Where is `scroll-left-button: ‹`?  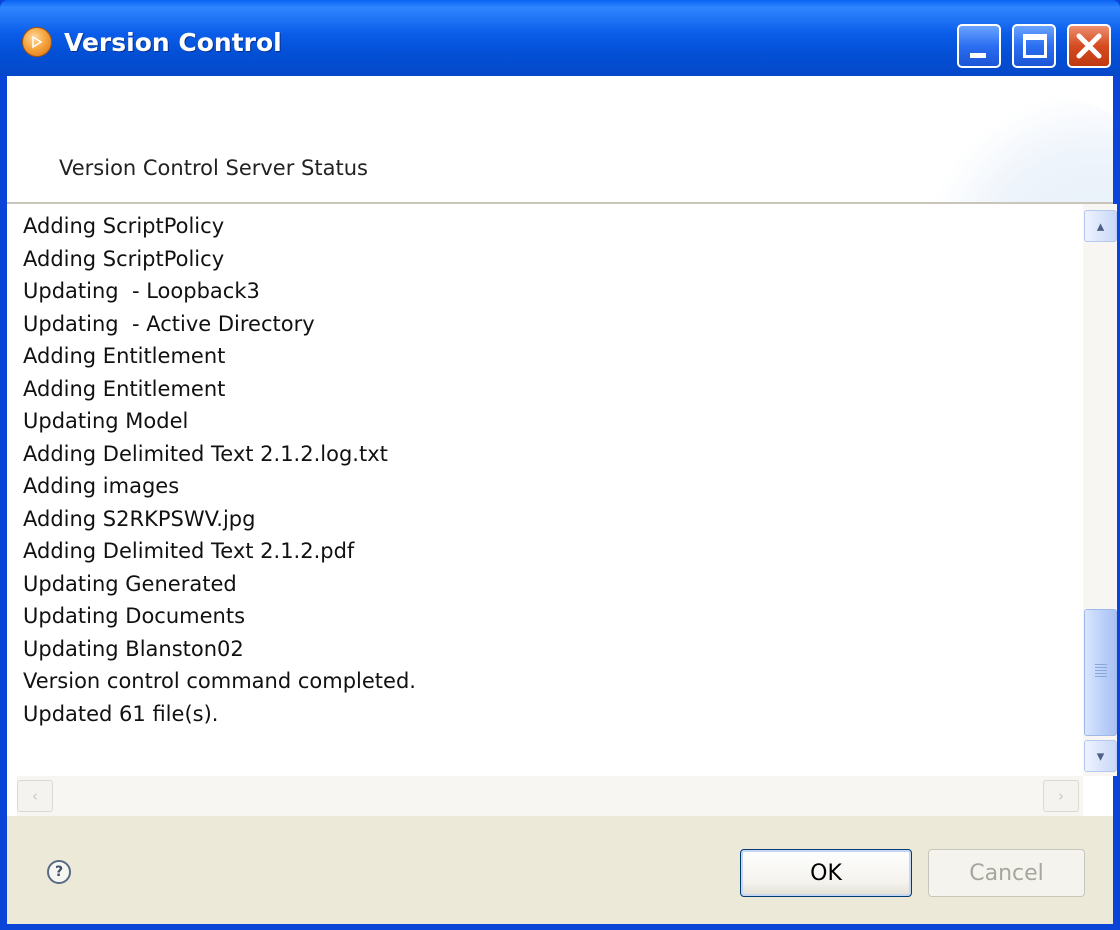
scroll-left-button: ‹ is located at coordinates (35, 796).